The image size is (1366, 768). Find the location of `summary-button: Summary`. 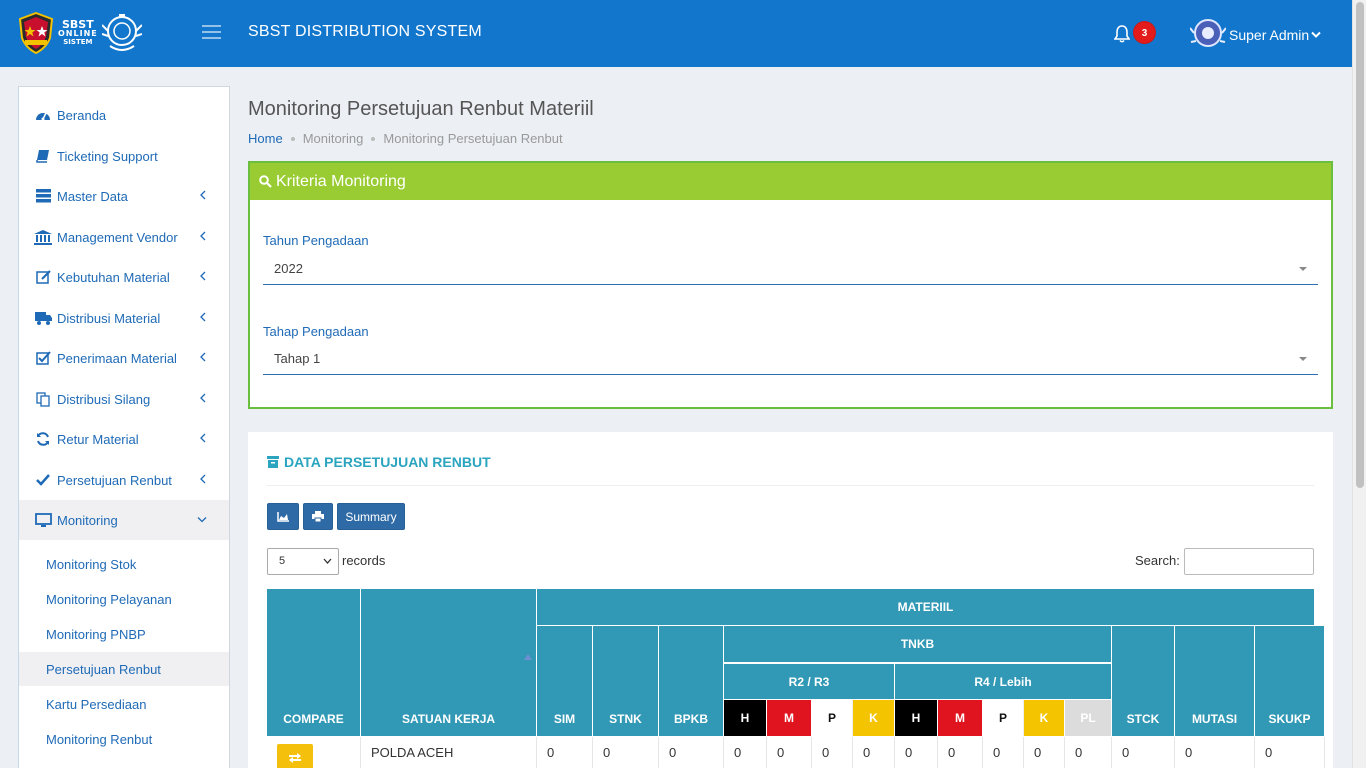

summary-button: Summary is located at coordinates (371, 516).